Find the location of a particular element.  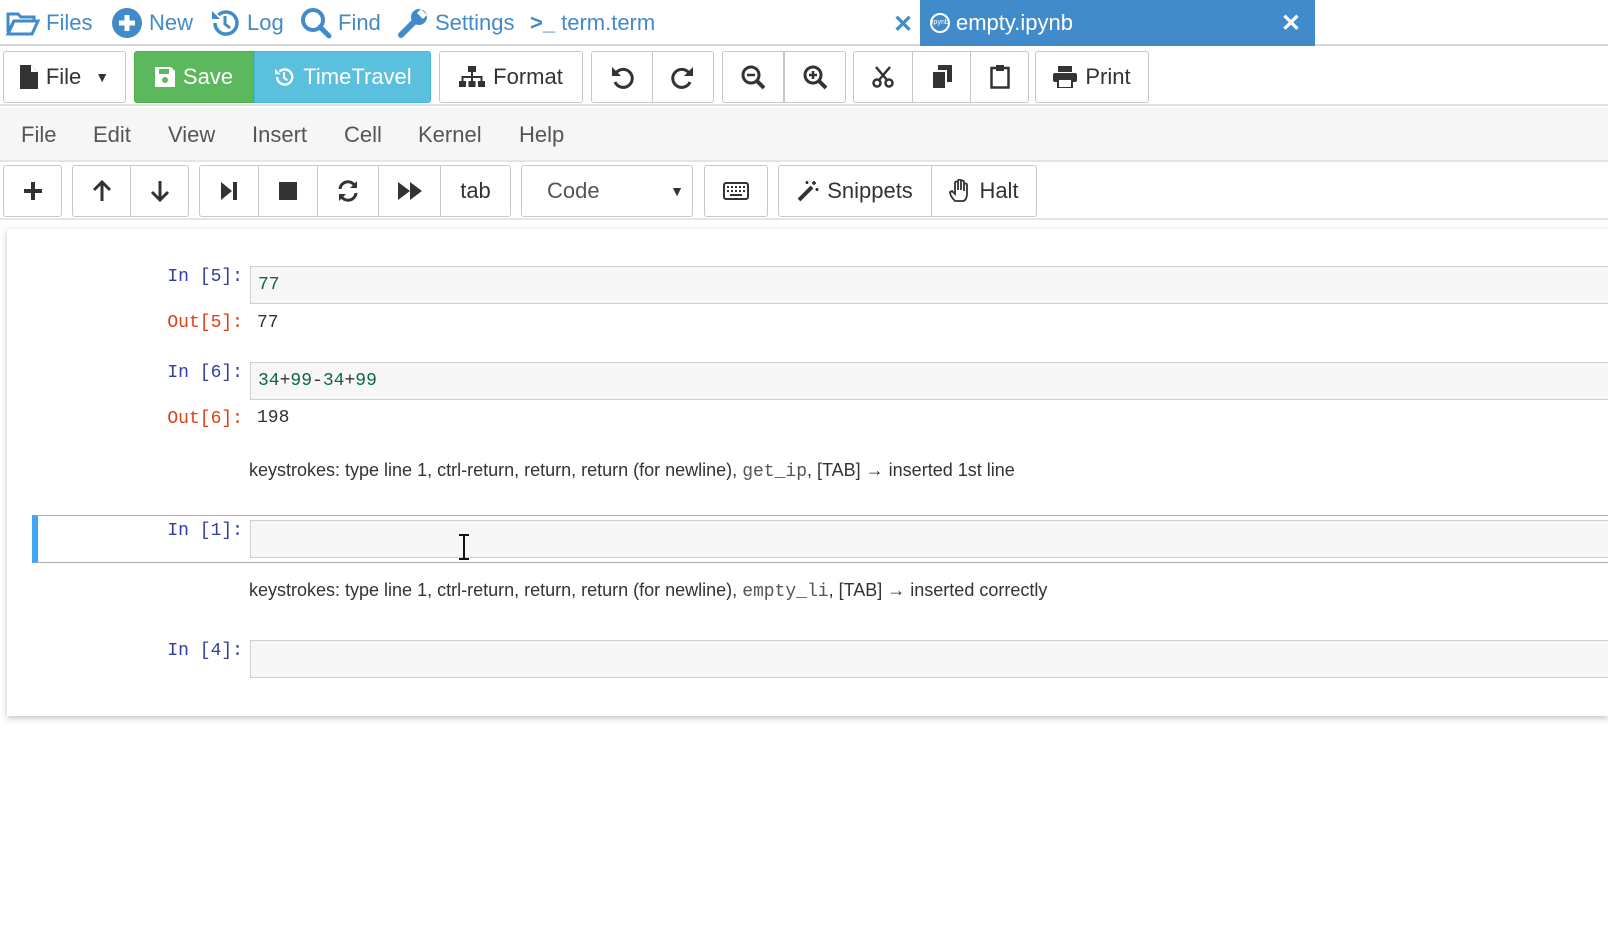

clipboard-icon is located at coordinates (999, 77).